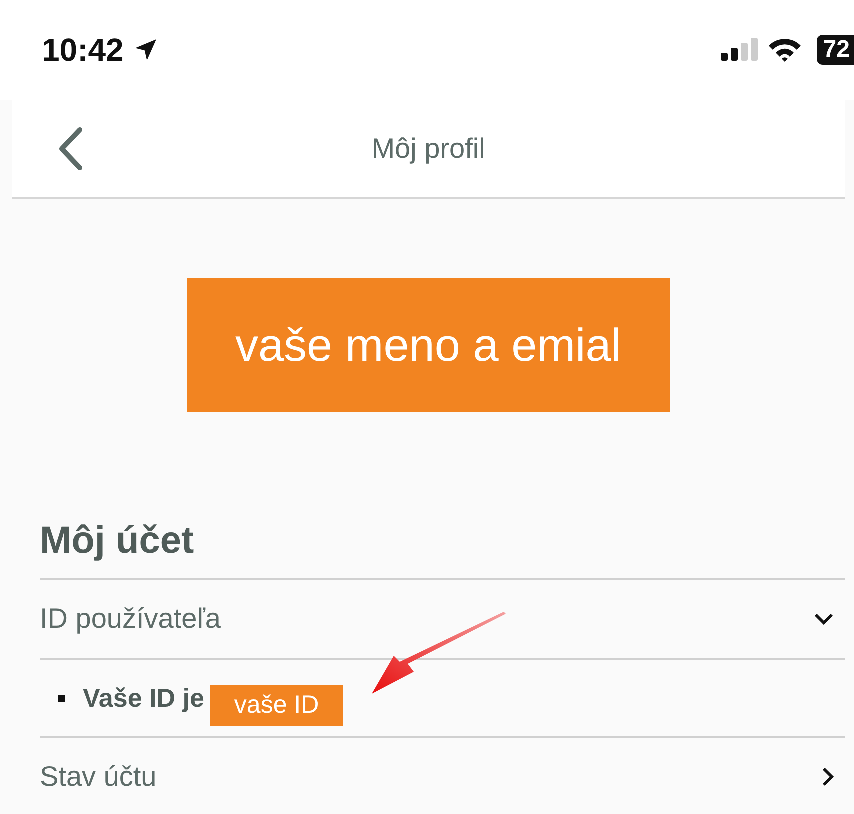  What do you see at coordinates (83, 50) in the screenshot?
I see `status-time: 10:42` at bounding box center [83, 50].